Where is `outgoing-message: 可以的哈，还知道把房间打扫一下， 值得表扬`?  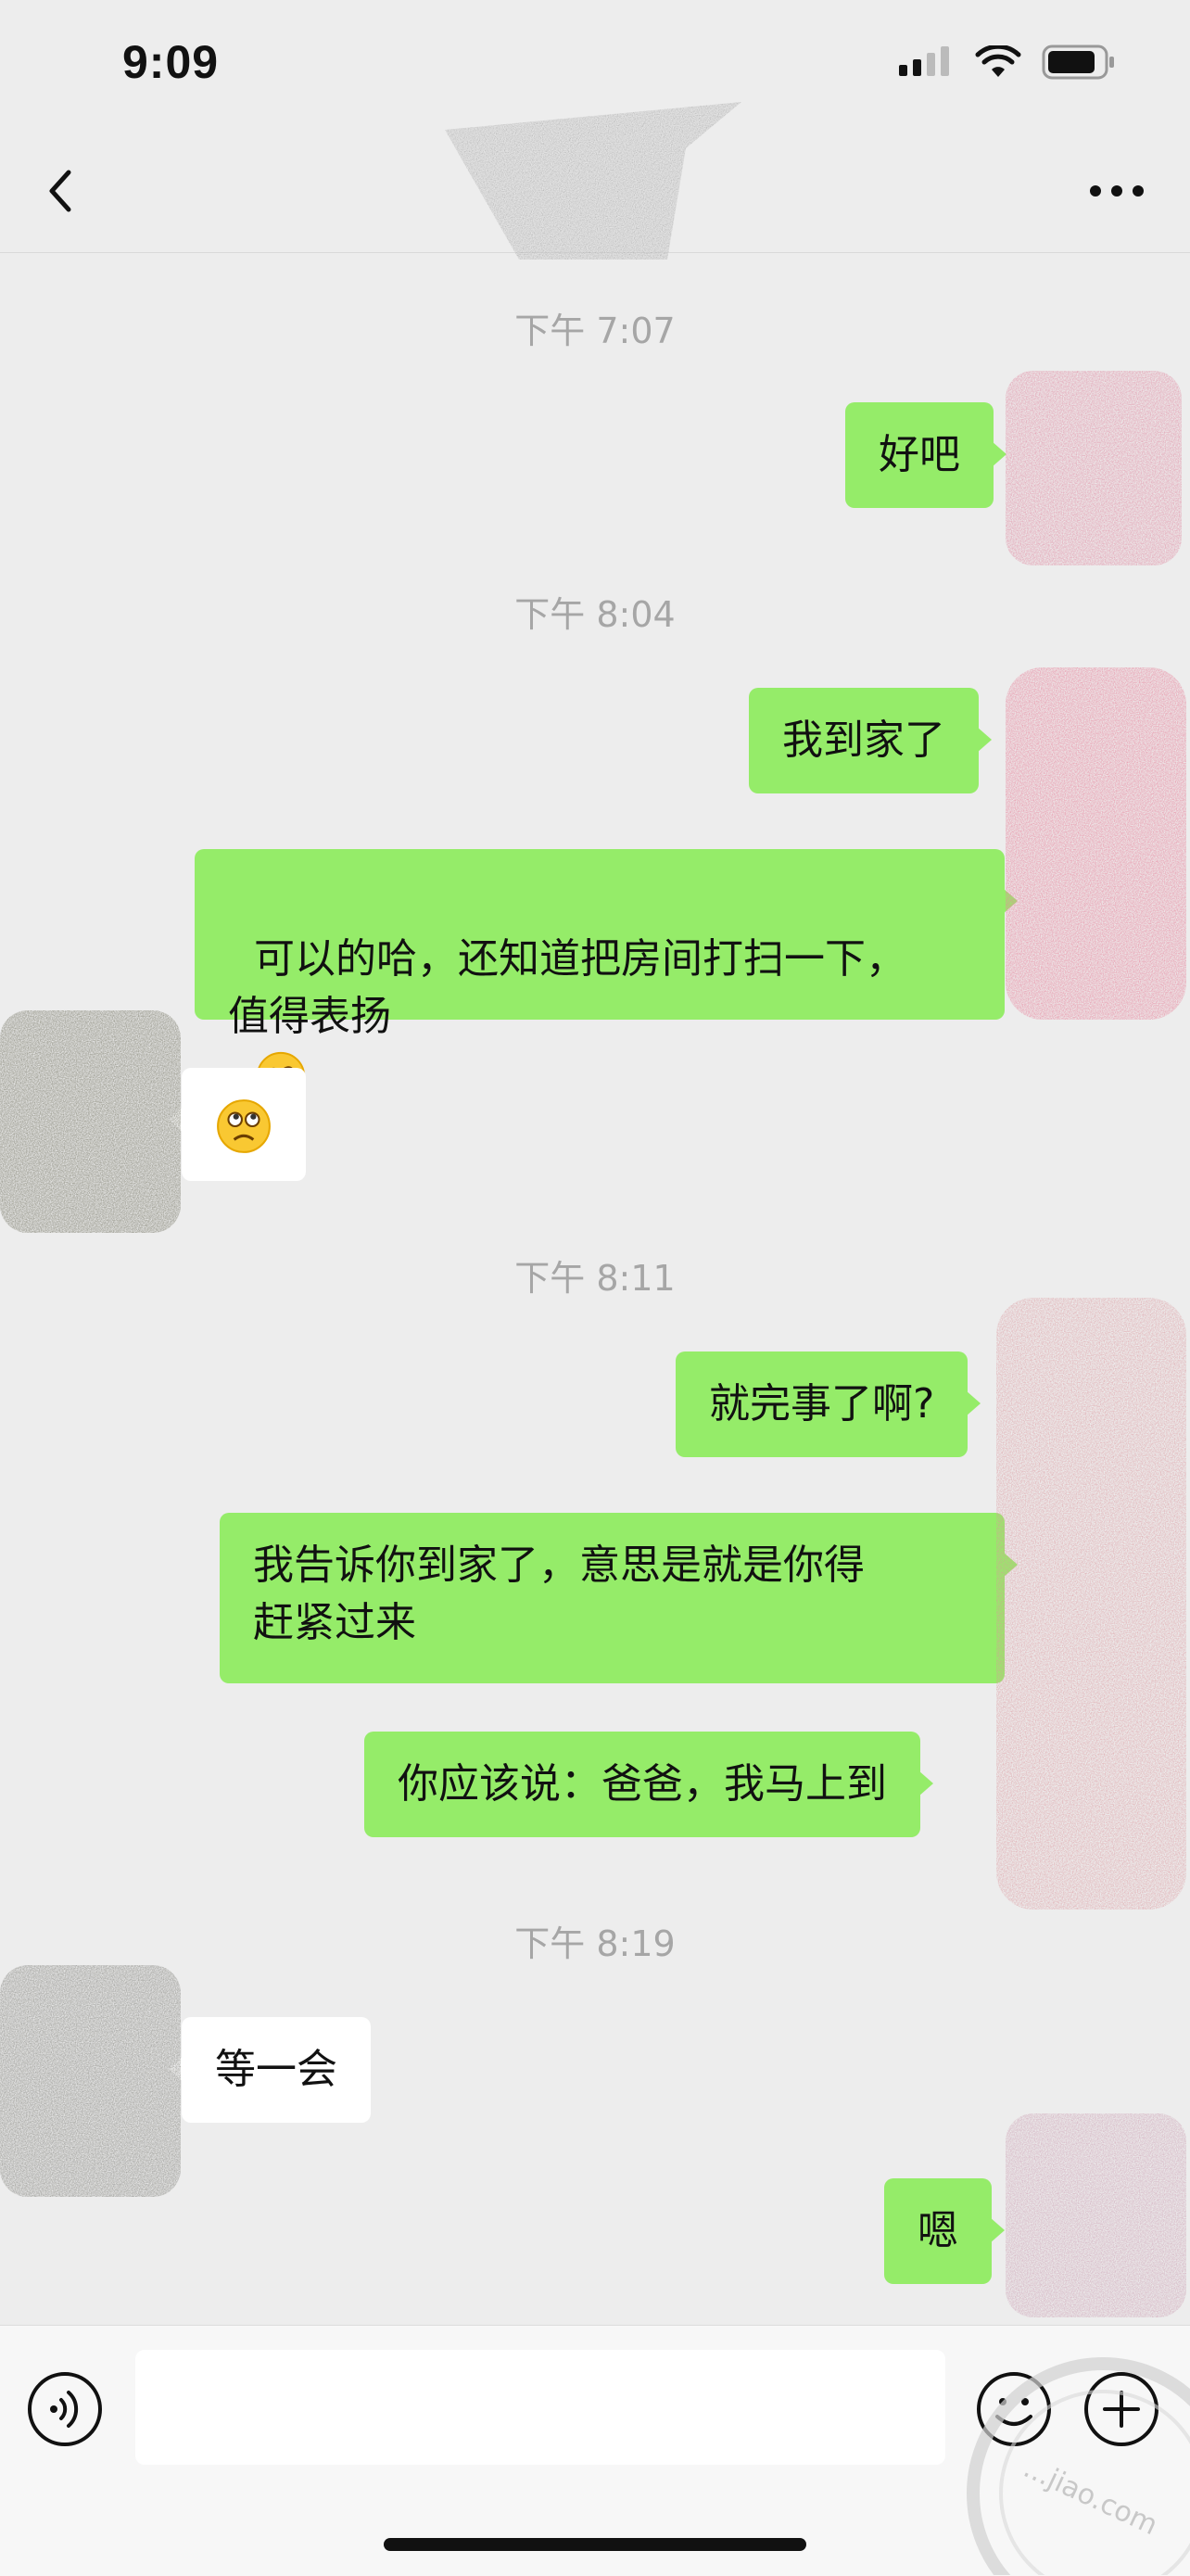
outgoing-message: 可以的哈，还知道把房间打扫一下， 值得表扬 is located at coordinates (606, 975).